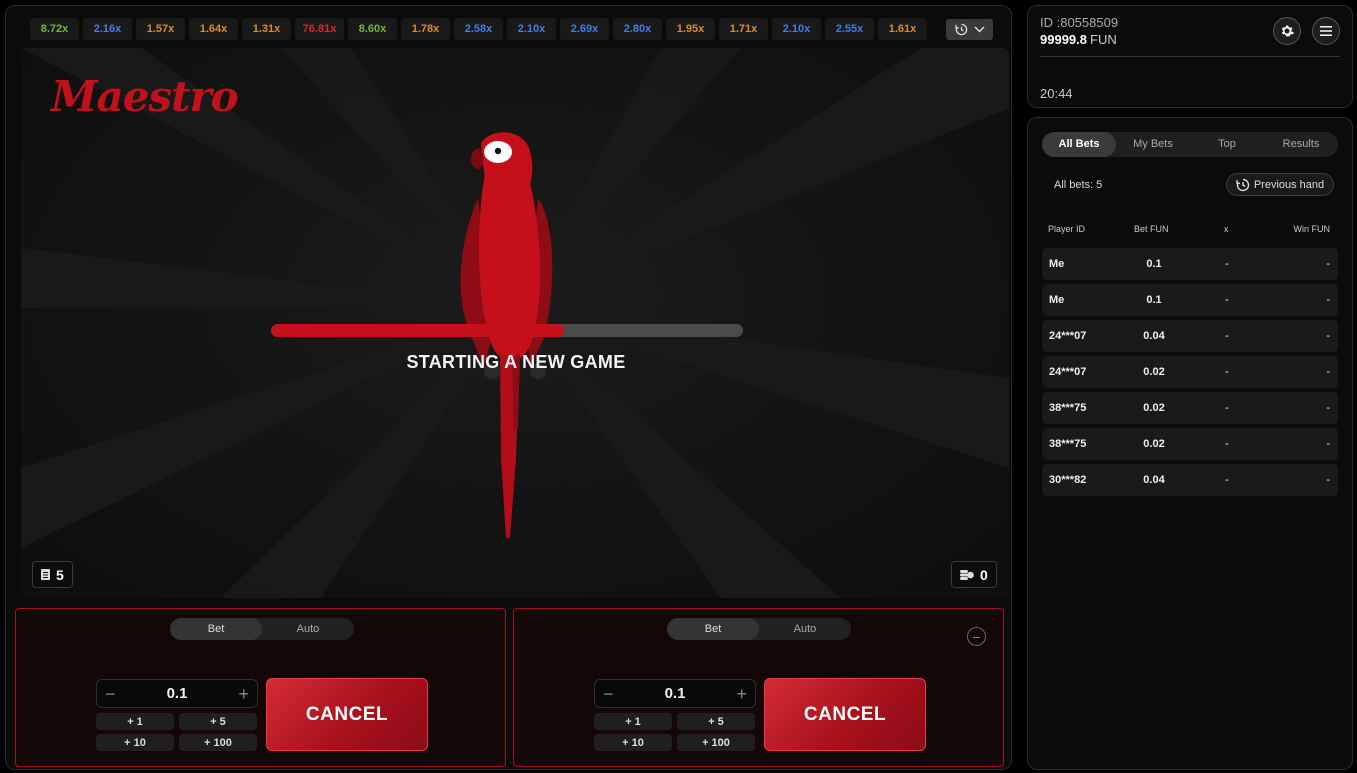 This screenshot has height=773, width=1357. Describe the element at coordinates (1151, 229) in the screenshot. I see `header-bet: Bet FUN` at that location.